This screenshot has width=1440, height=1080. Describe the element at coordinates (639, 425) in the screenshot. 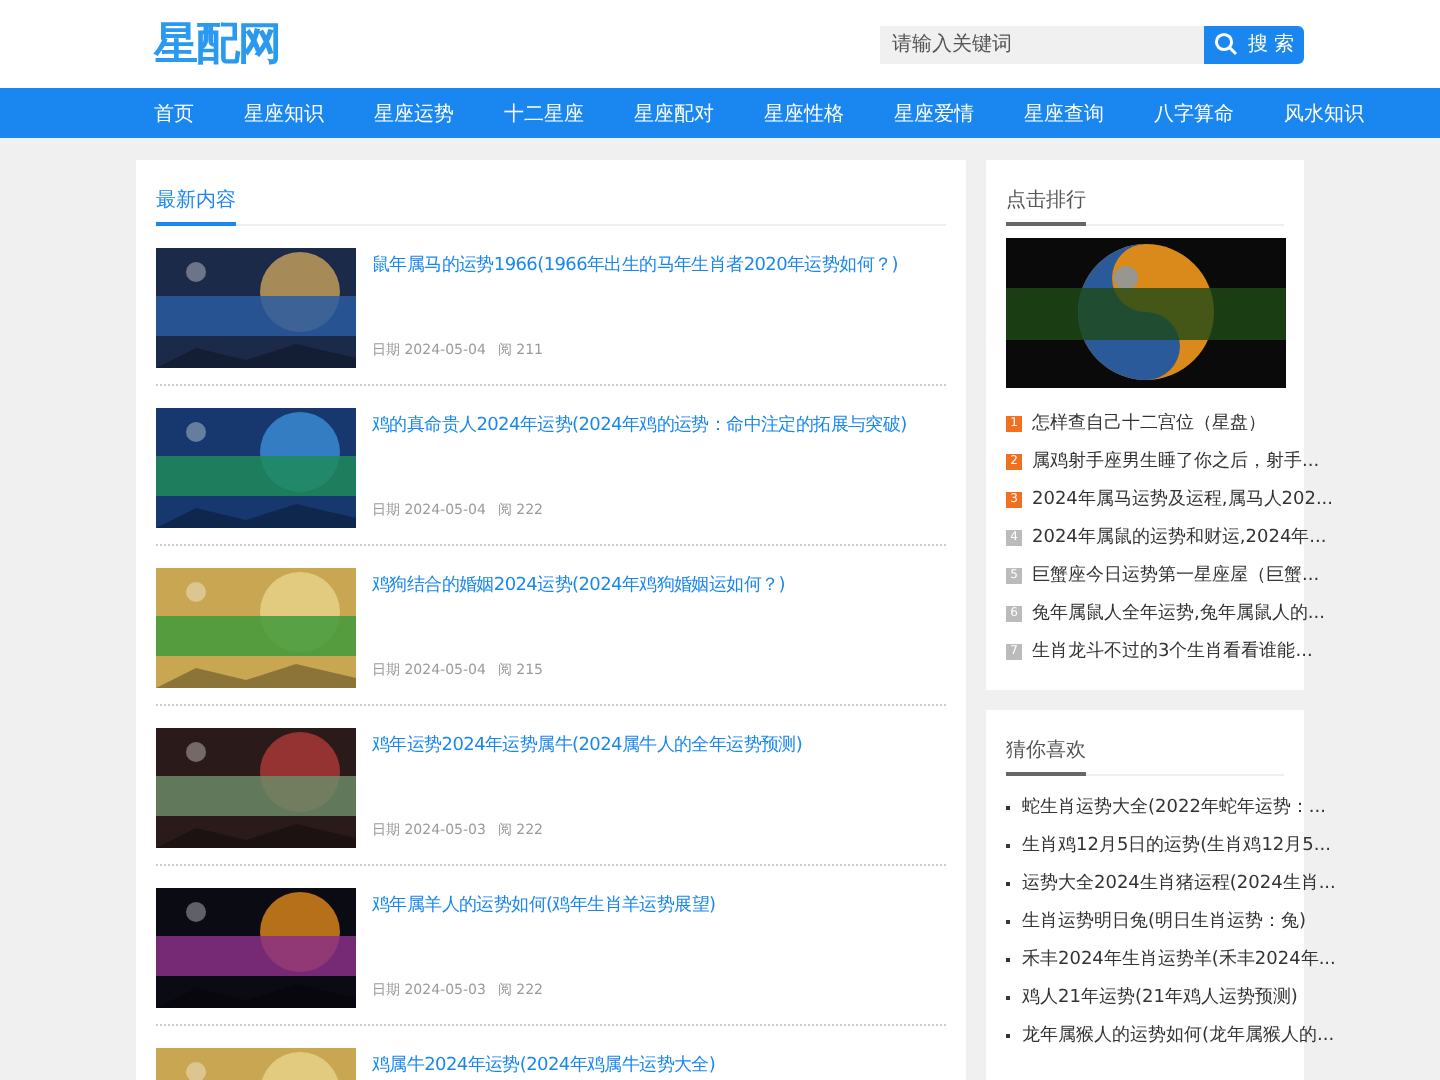

I see `article-link: 鸡的真命贵人2024年运势(2024年鸡的运势：命中注定的拓展与突破)` at that location.